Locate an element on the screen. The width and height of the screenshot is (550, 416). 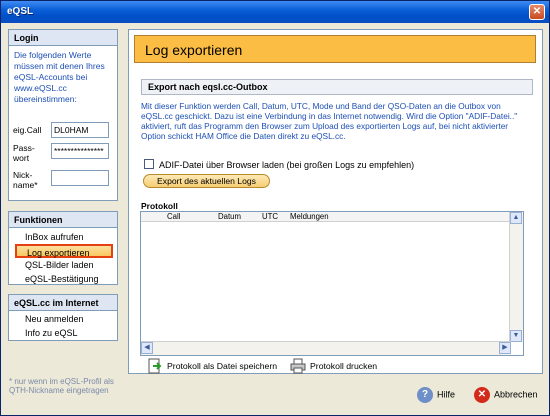
help-icon: ? is located at coordinates (425, 395).